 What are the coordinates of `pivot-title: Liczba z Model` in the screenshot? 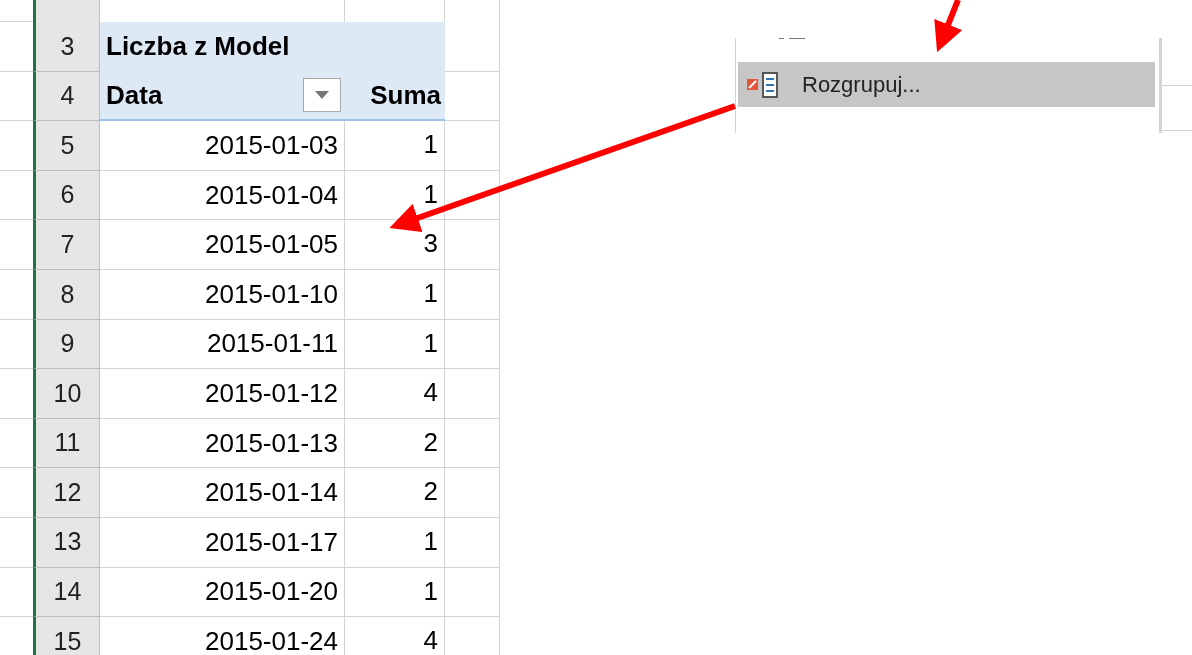 It's located at (198, 47).